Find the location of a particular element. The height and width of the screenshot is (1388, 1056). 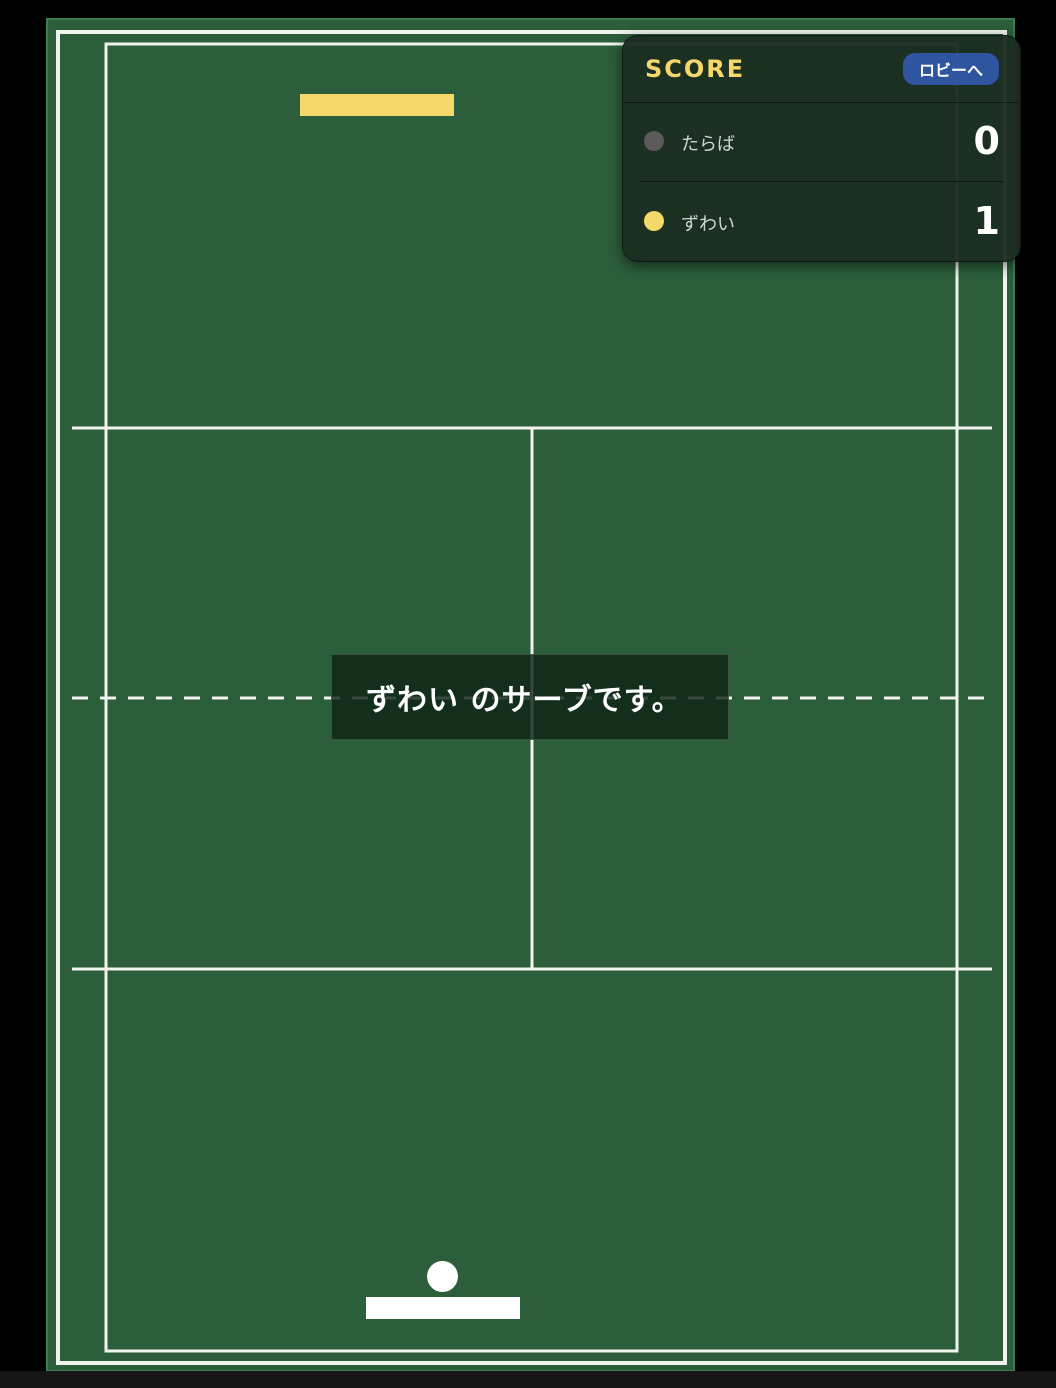

ball is located at coordinates (442, 1276).